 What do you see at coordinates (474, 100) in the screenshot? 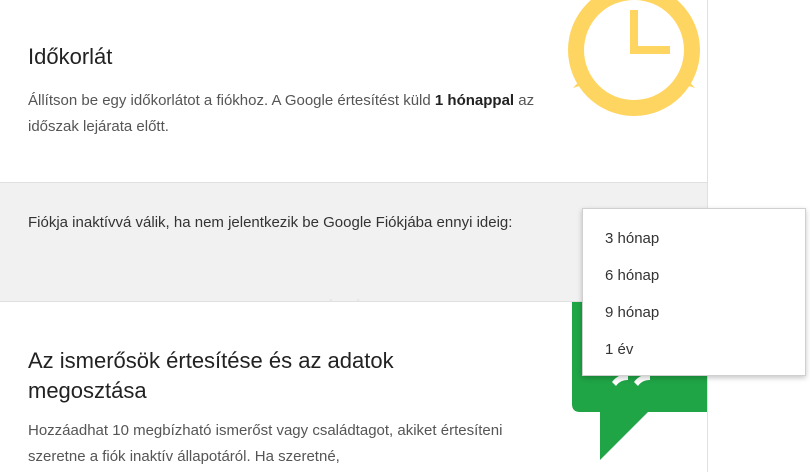
I see `time-limit-desc-bold: 1 hónappal` at bounding box center [474, 100].